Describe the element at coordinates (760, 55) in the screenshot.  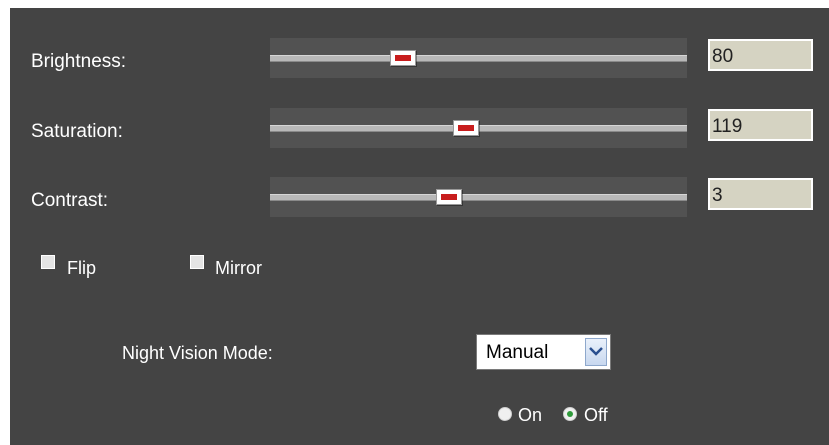
I see `brightness-value-field` at that location.